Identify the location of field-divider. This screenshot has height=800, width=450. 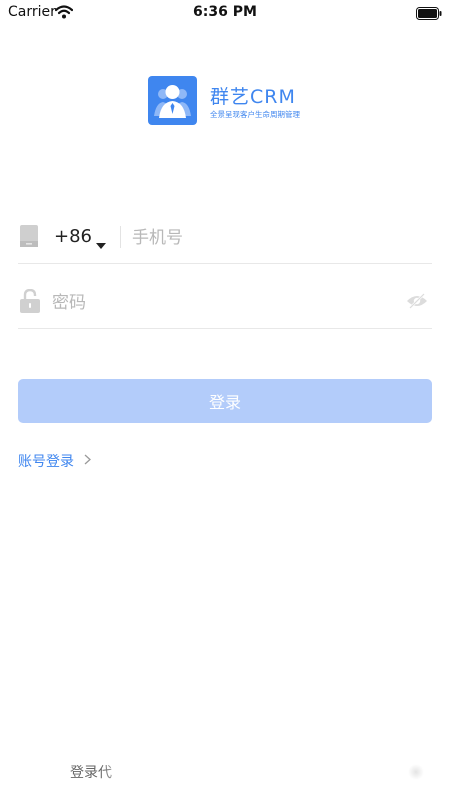
(120, 237).